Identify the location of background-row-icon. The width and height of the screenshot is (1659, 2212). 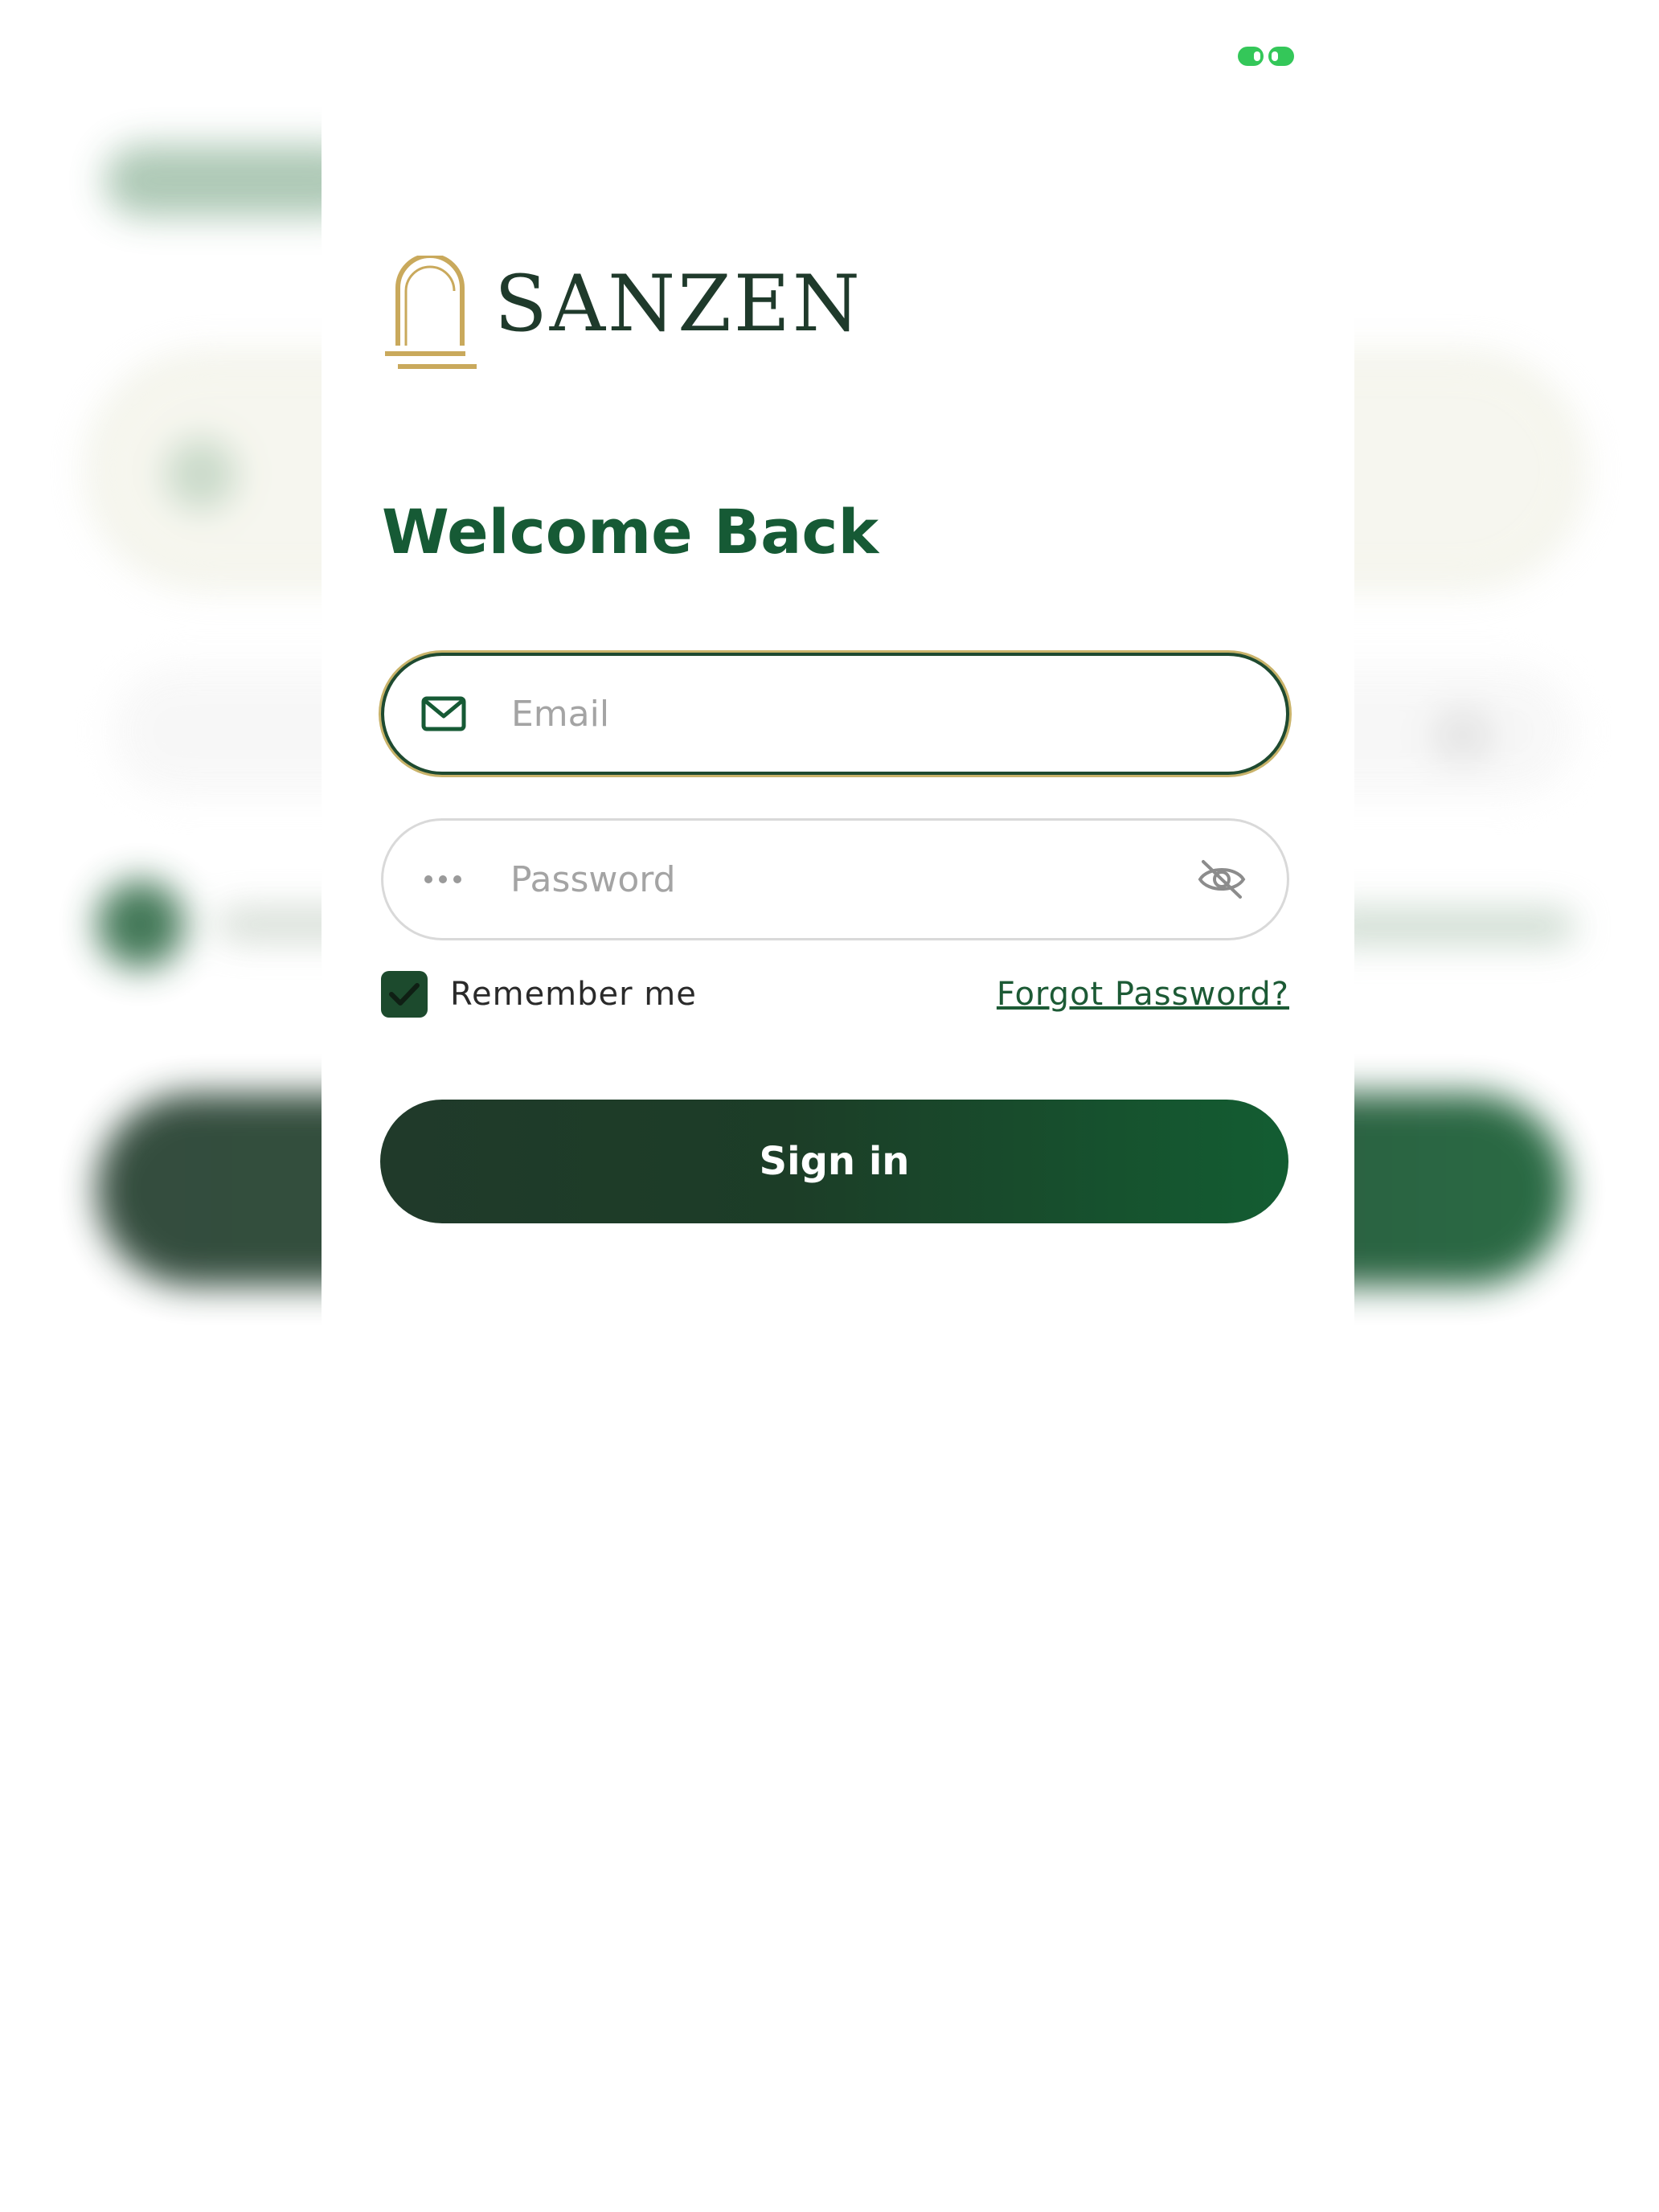
(1463, 735).